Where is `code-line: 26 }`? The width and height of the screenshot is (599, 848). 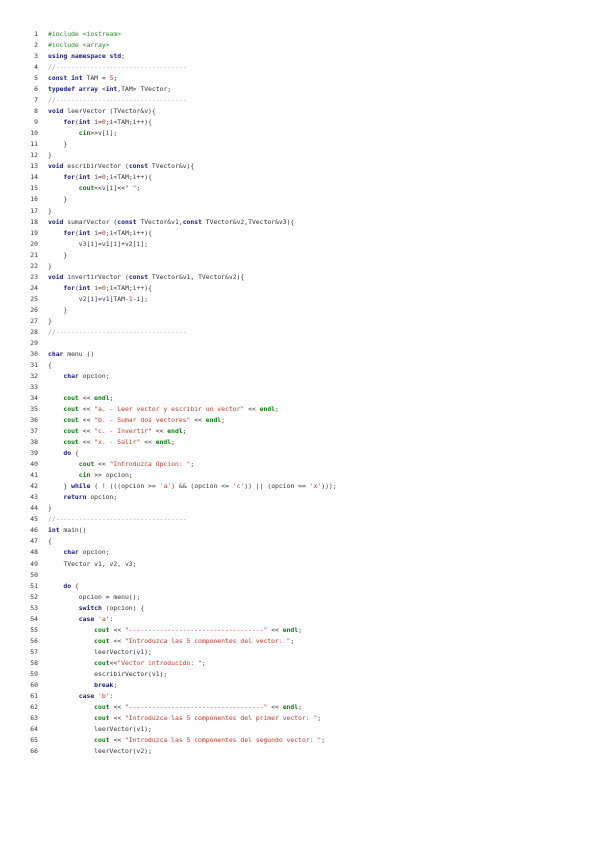 code-line: 26 } is located at coordinates (302, 310).